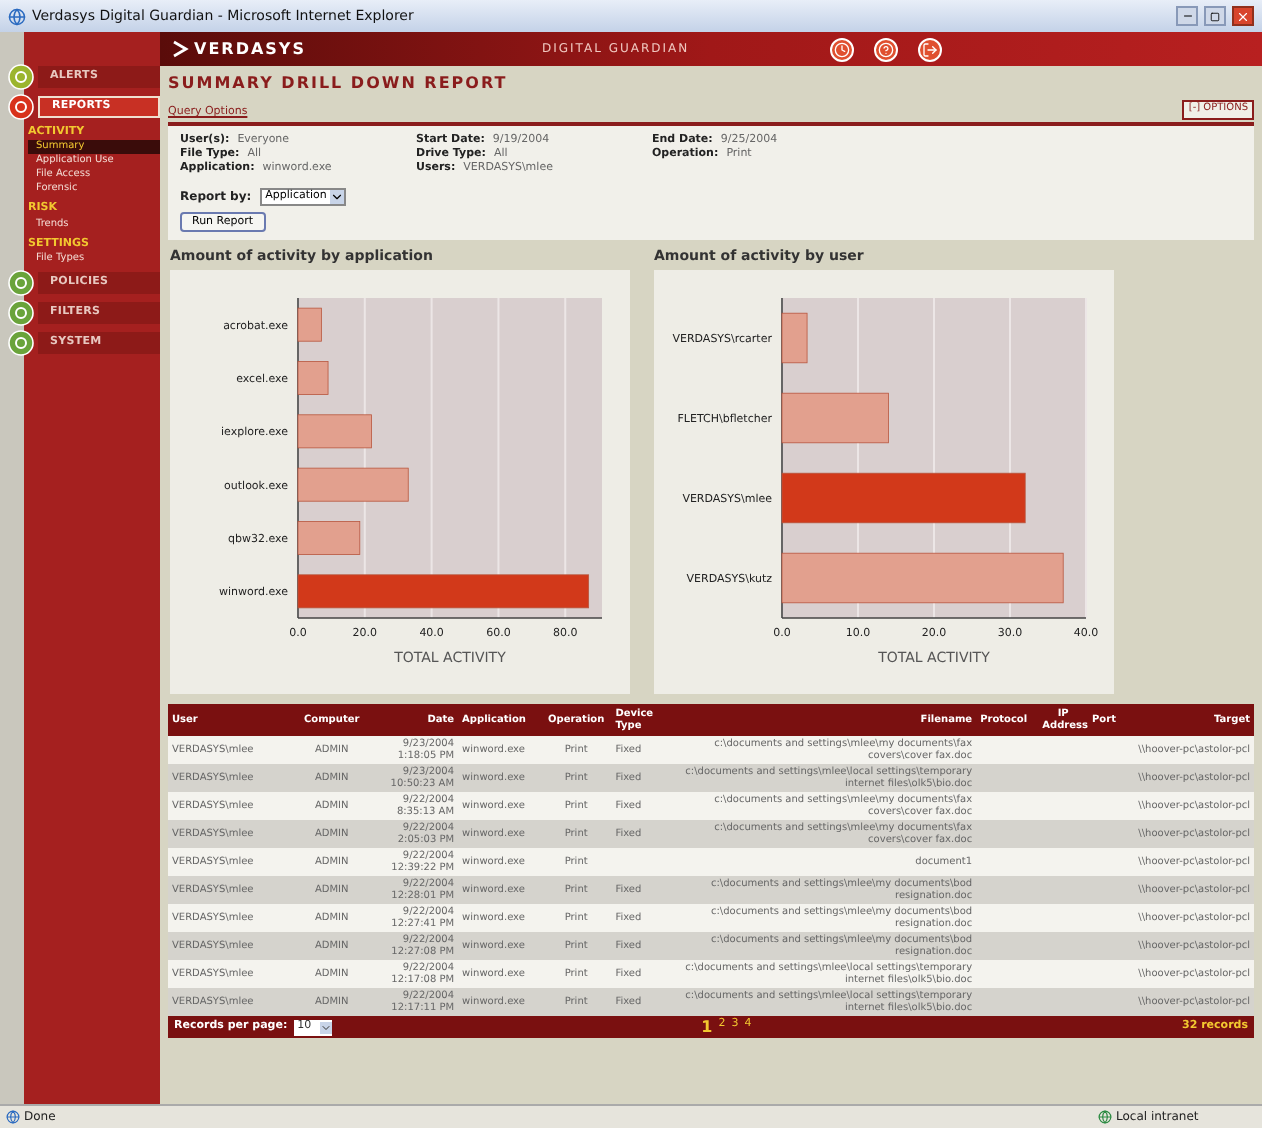  I want to click on close-button, so click(1243, 16).